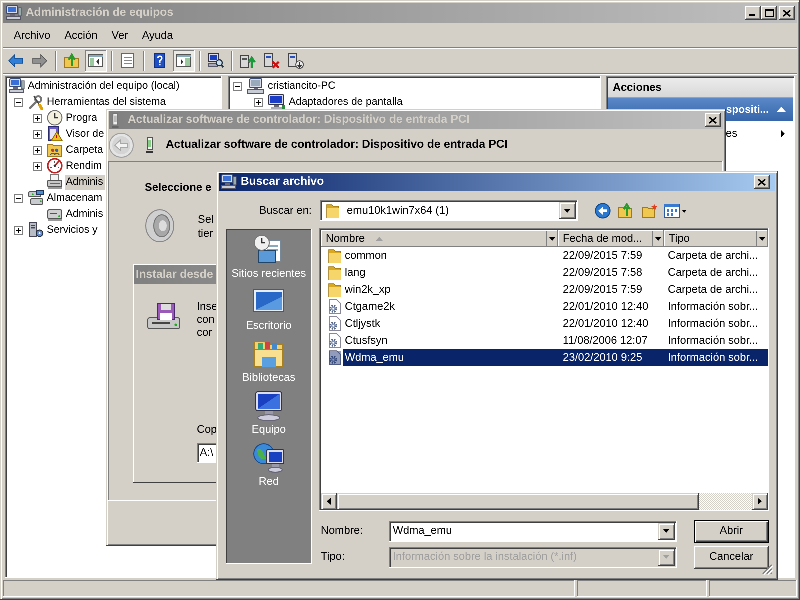 The height and width of the screenshot is (600, 800). What do you see at coordinates (269, 415) in the screenshot?
I see `place-button: Equipo` at bounding box center [269, 415].